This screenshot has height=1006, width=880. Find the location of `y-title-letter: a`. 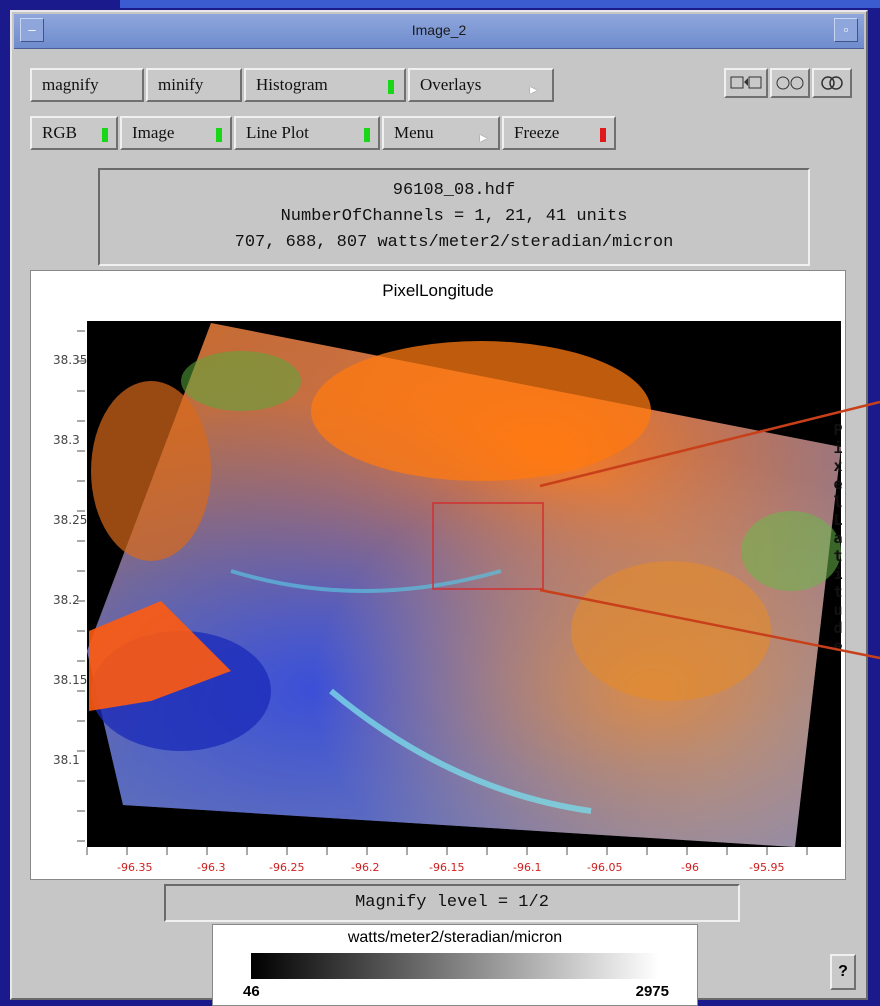

y-title-letter: a is located at coordinates (838, 538).